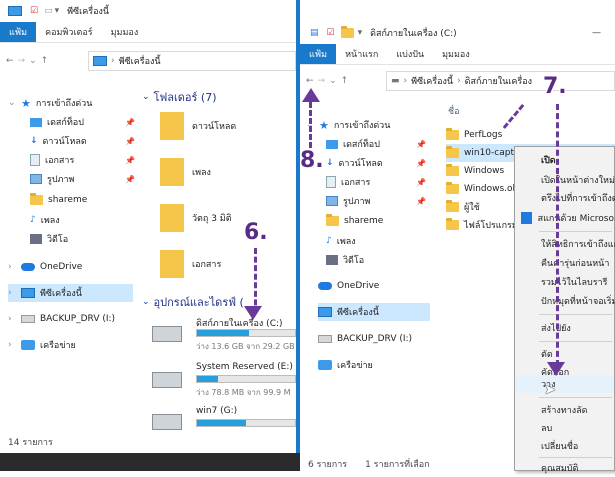  What do you see at coordinates (454, 111) in the screenshot?
I see `column-header-name: ชื่อ` at bounding box center [454, 111].